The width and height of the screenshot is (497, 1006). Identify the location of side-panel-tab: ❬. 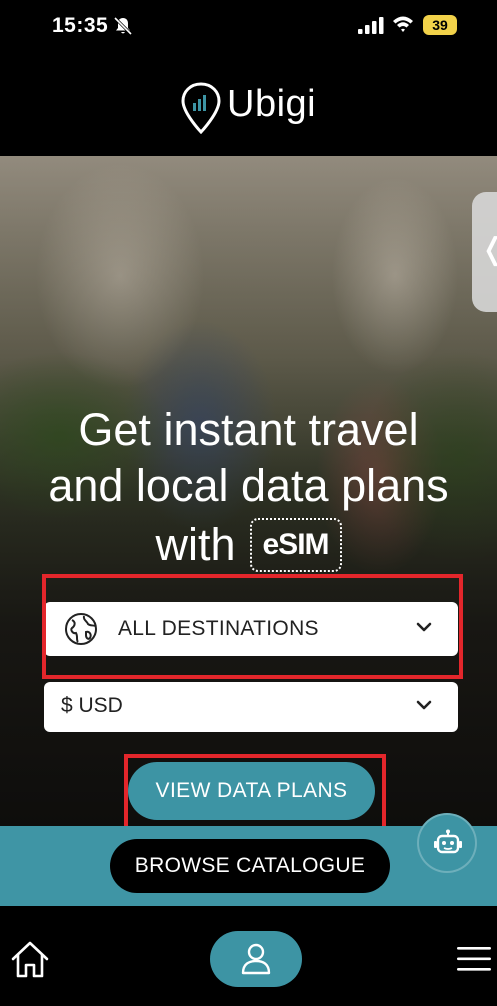
(484, 252).